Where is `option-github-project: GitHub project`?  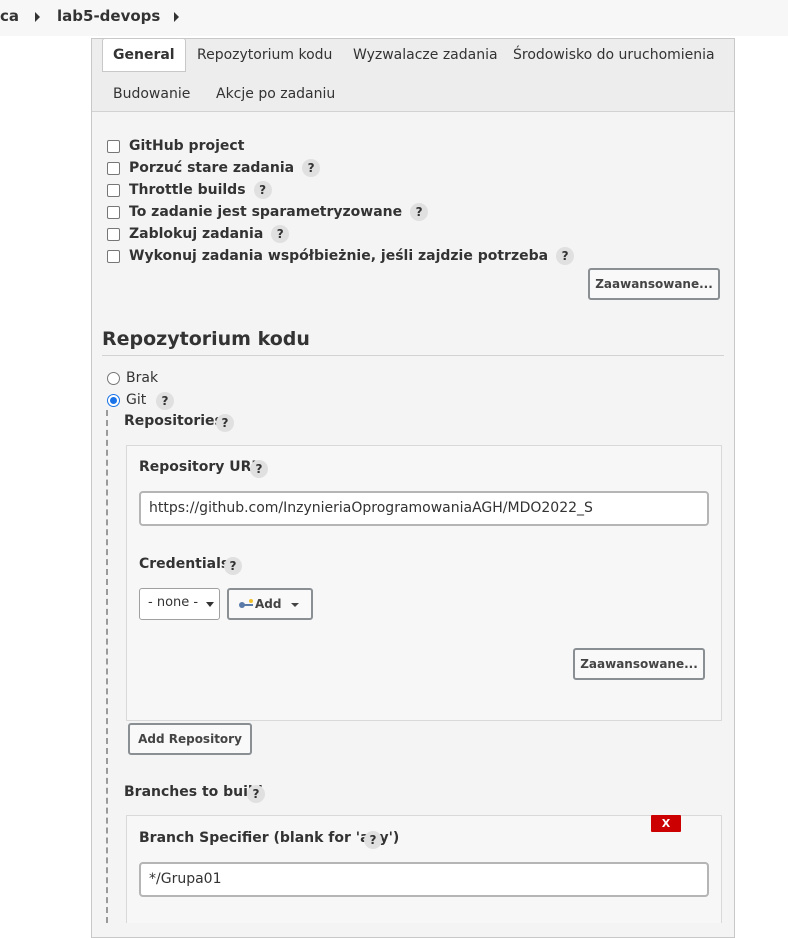
option-github-project: GitHub project is located at coordinates (175, 146).